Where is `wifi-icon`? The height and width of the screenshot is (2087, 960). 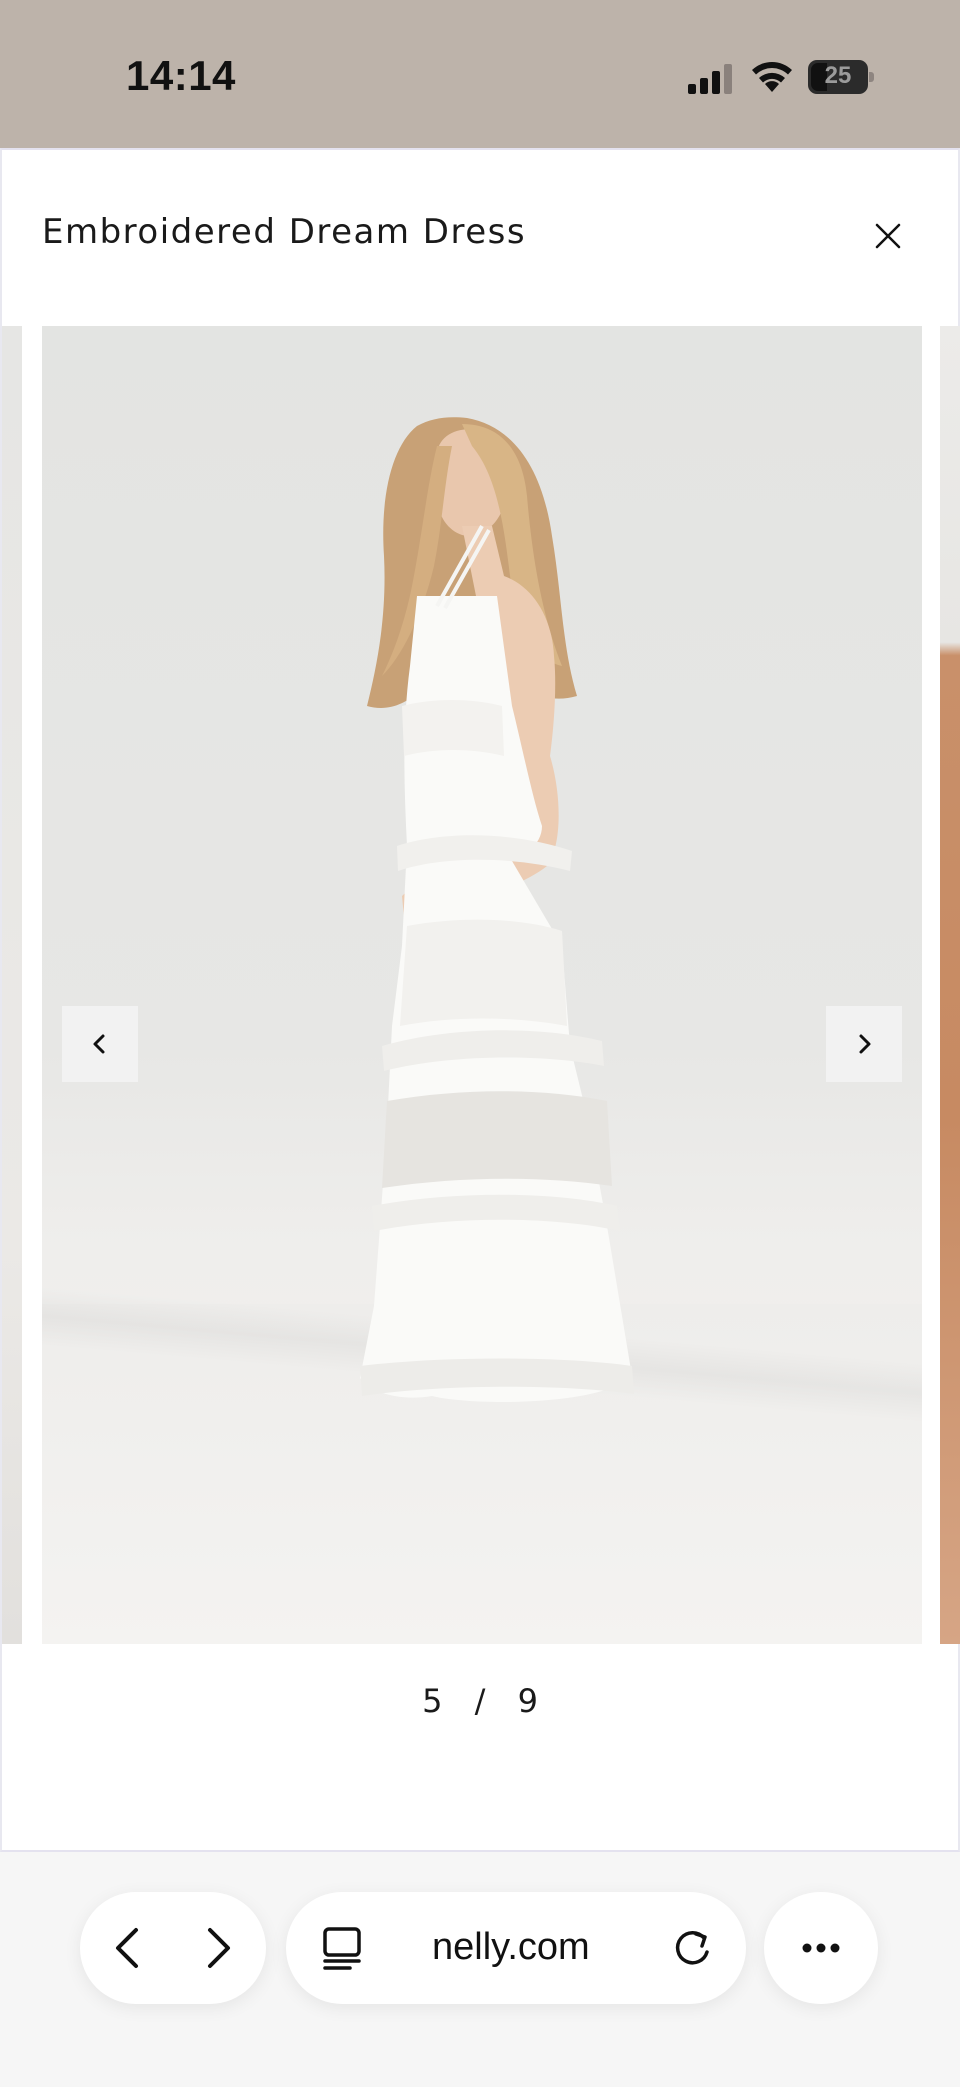 wifi-icon is located at coordinates (772, 77).